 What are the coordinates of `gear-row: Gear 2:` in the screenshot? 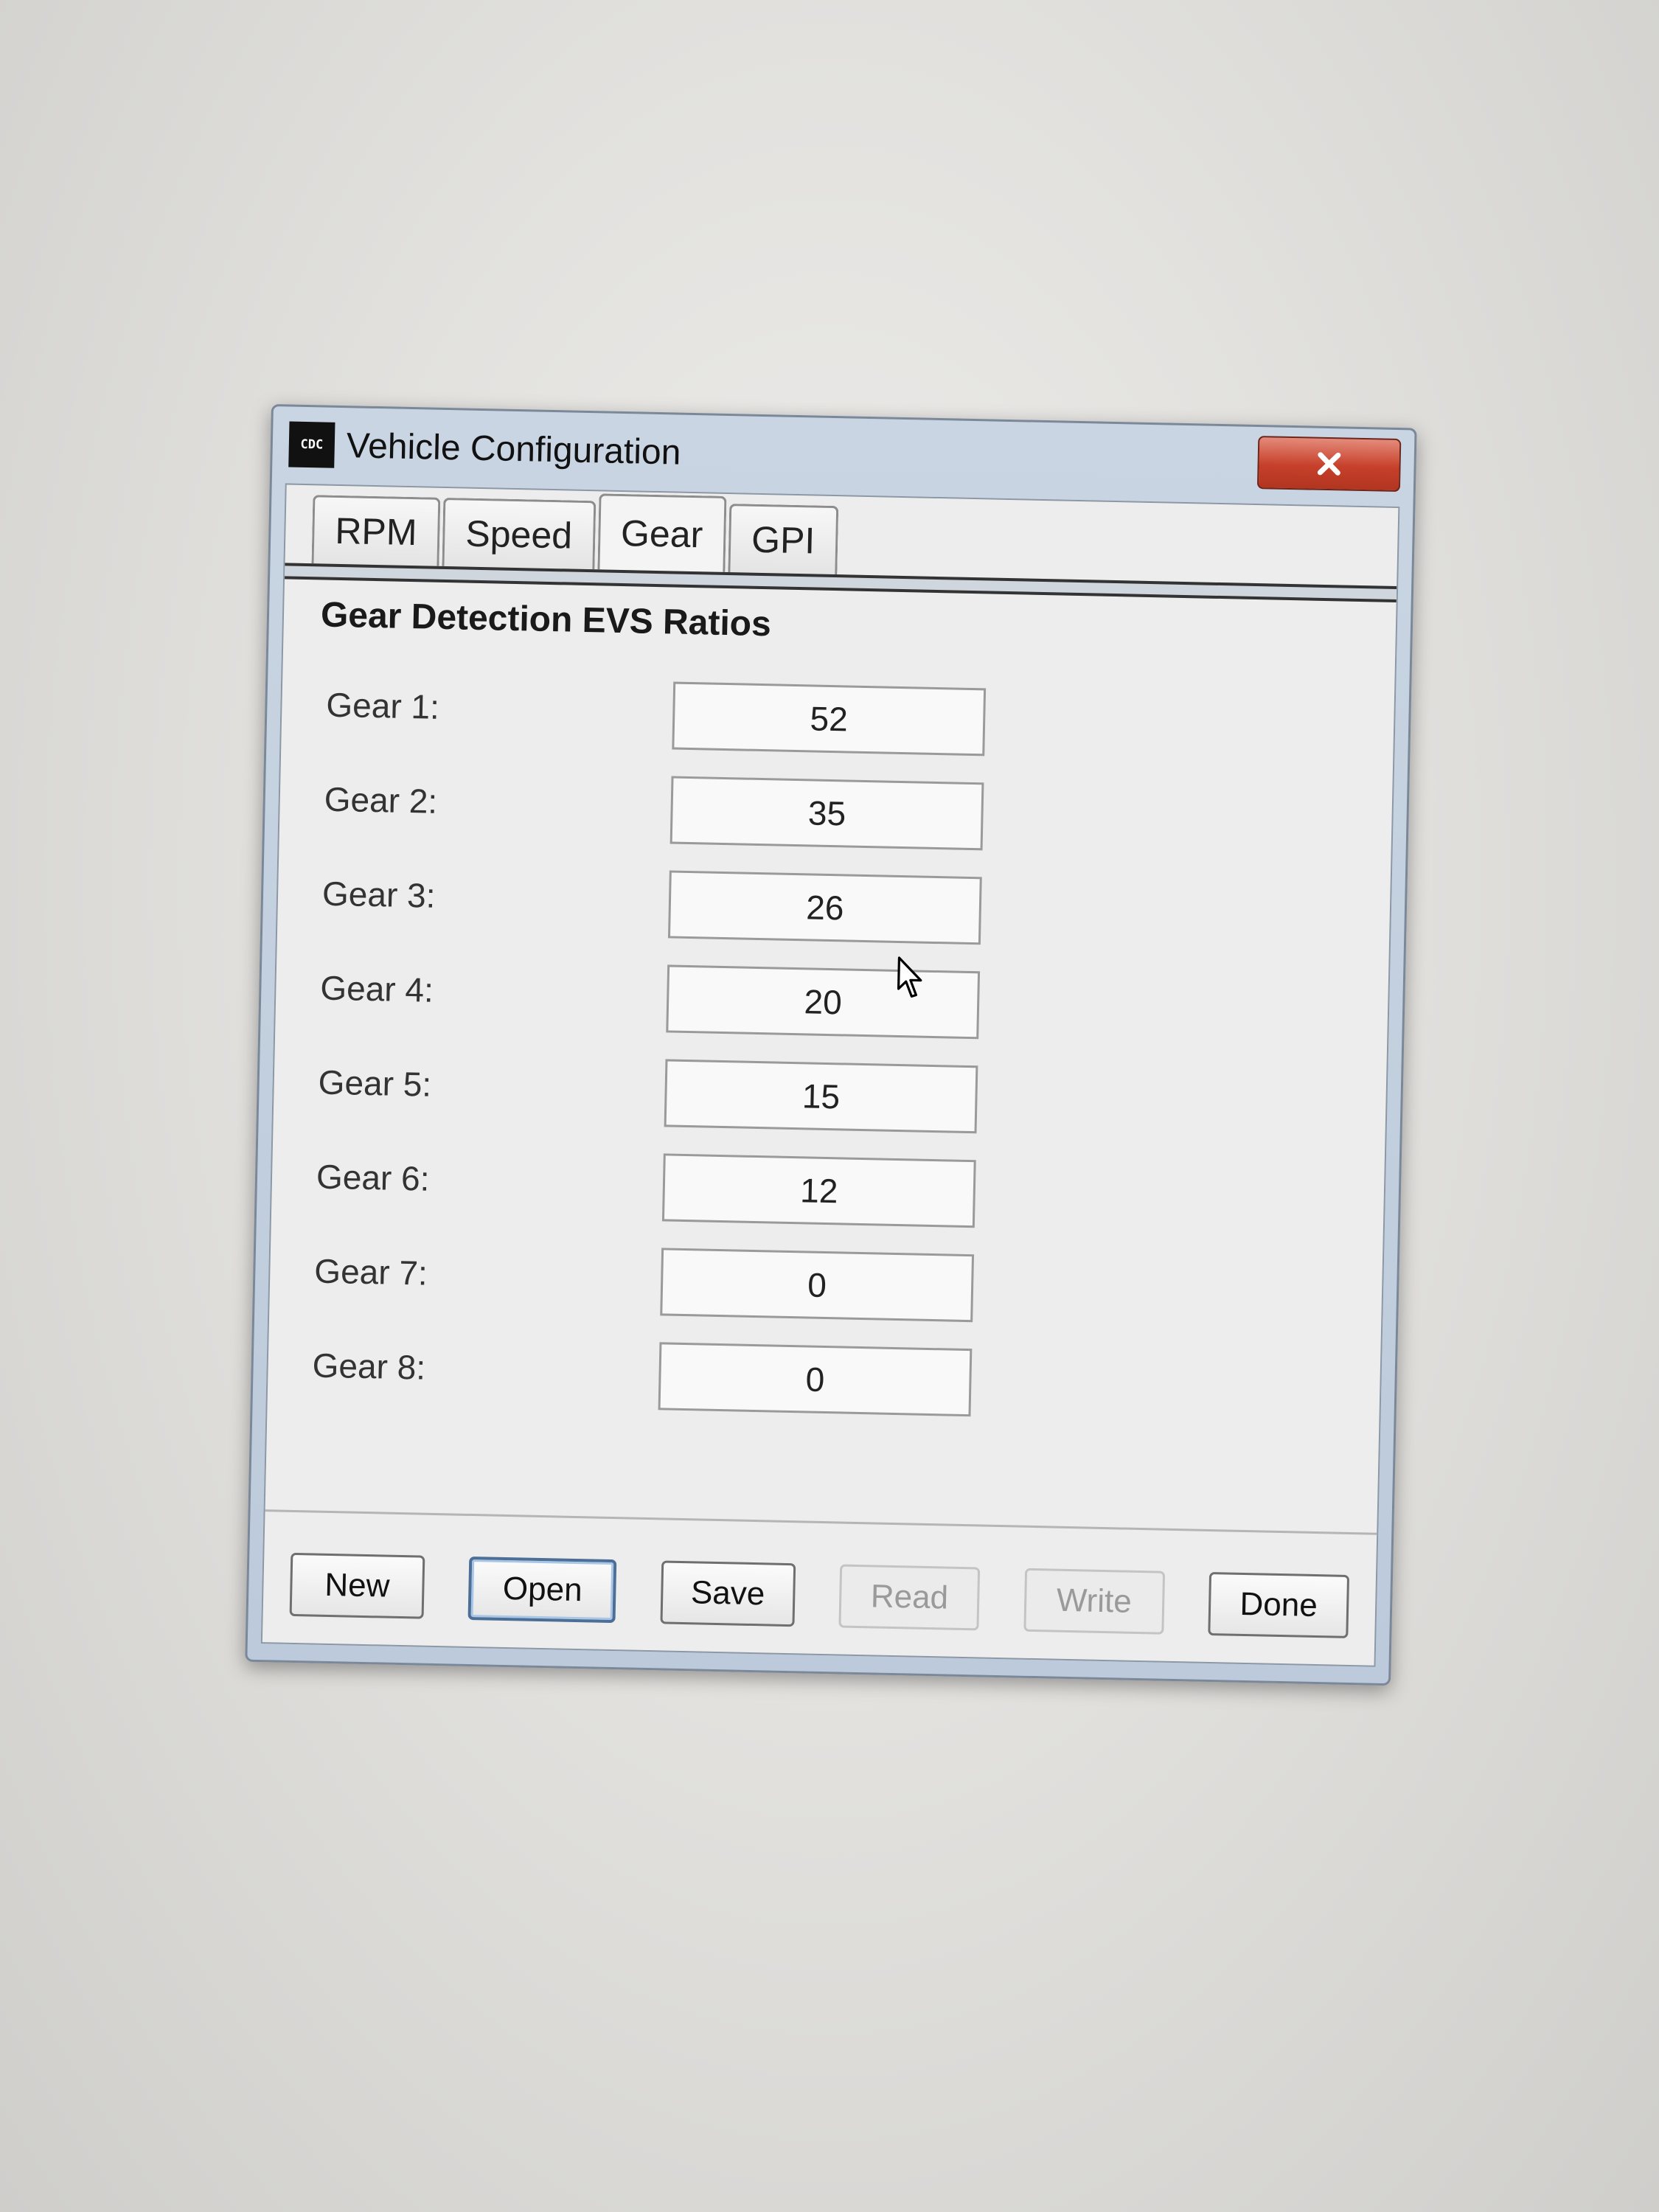 It's located at (655, 823).